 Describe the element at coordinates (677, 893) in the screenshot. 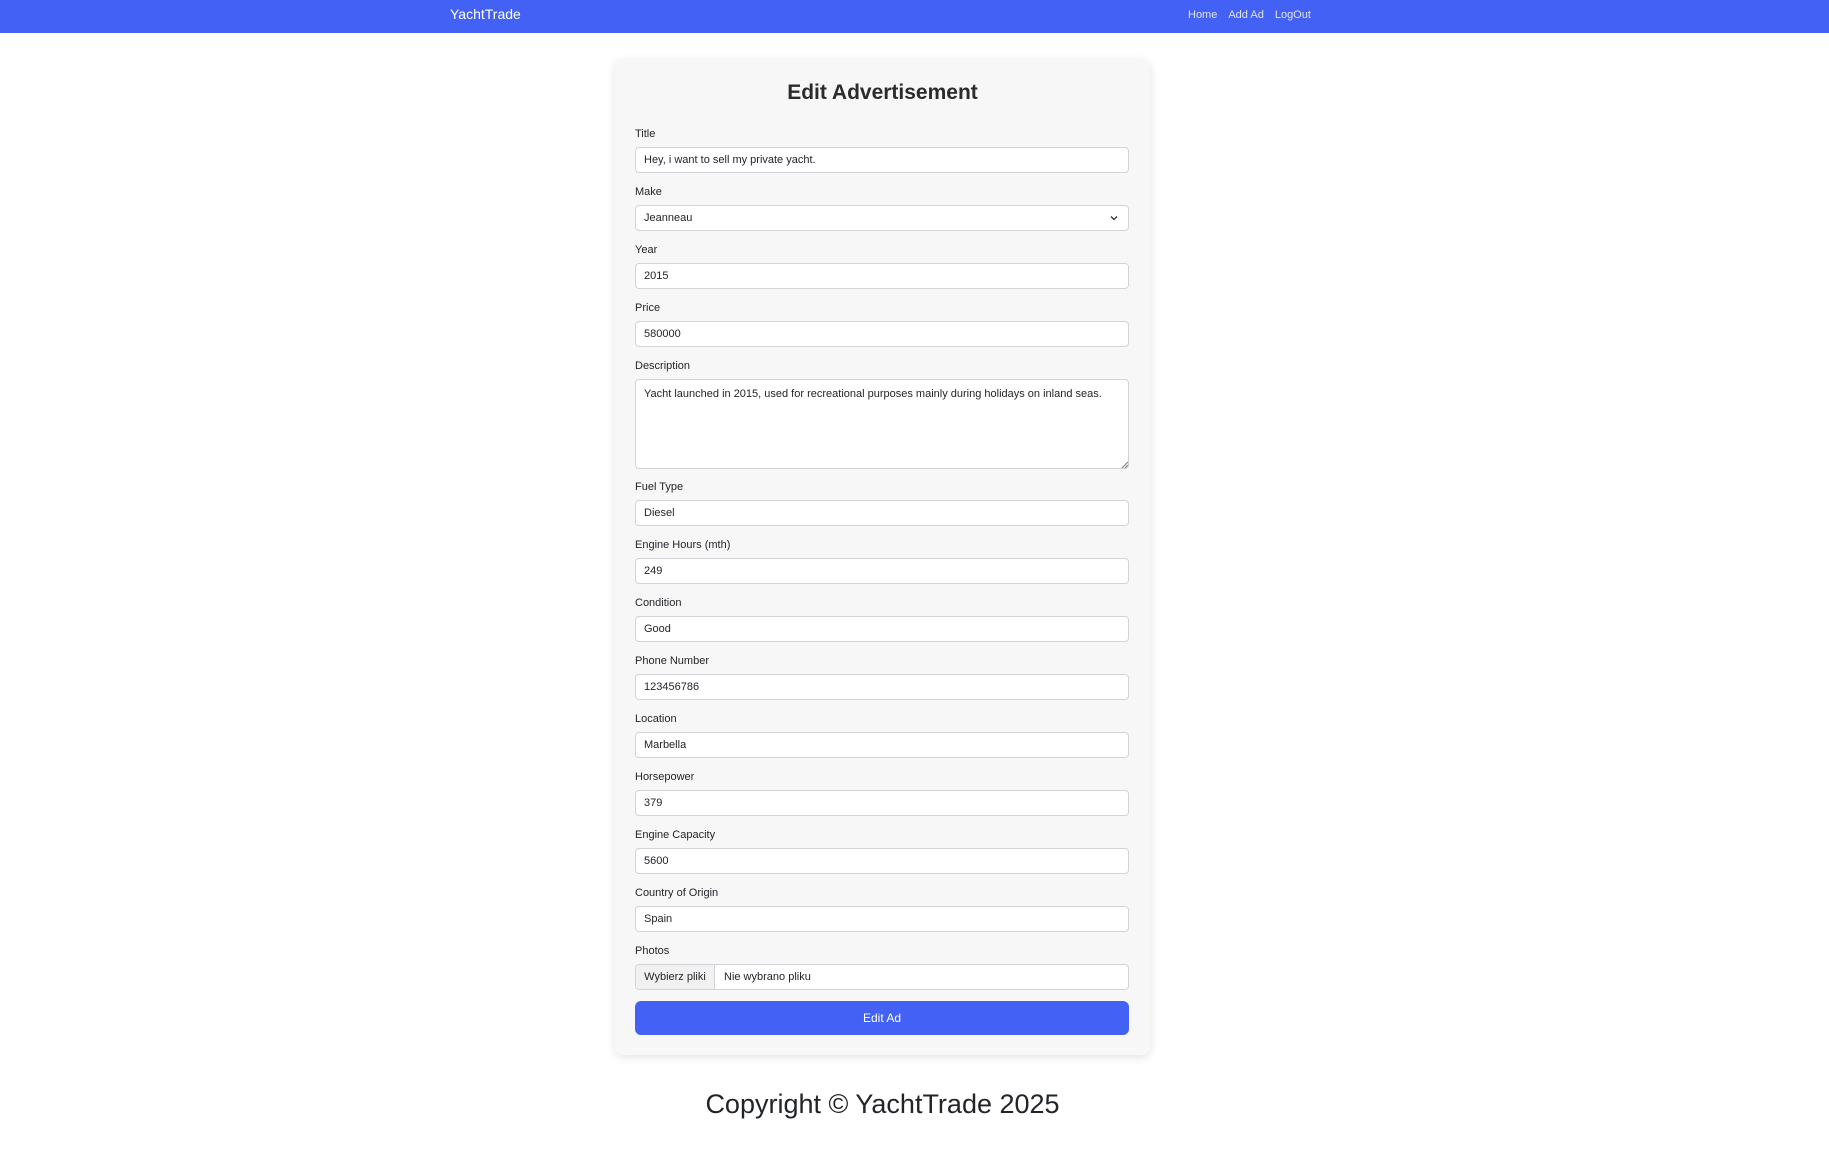

I see `country-label: Country of Origin` at that location.